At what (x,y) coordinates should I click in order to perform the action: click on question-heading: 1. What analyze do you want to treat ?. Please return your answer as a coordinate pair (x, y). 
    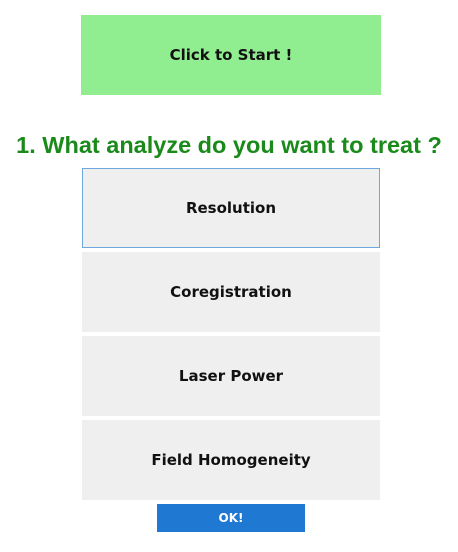
    Looking at the image, I should click on (229, 145).